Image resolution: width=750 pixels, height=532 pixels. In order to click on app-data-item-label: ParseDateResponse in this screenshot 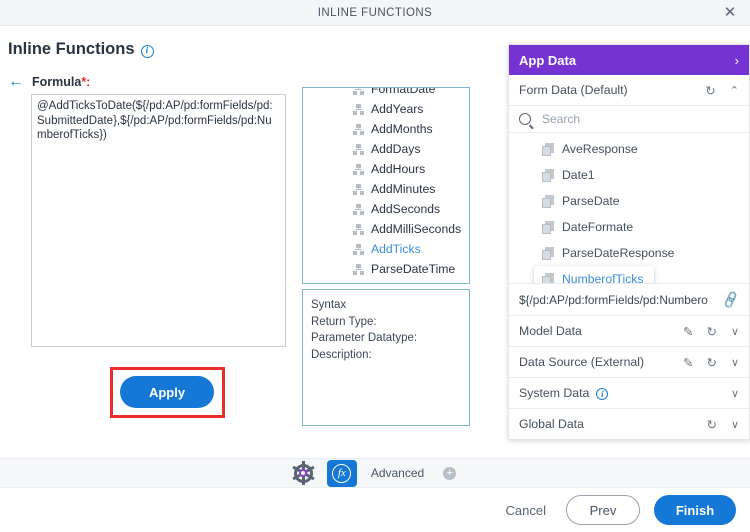, I will do `click(618, 253)`.